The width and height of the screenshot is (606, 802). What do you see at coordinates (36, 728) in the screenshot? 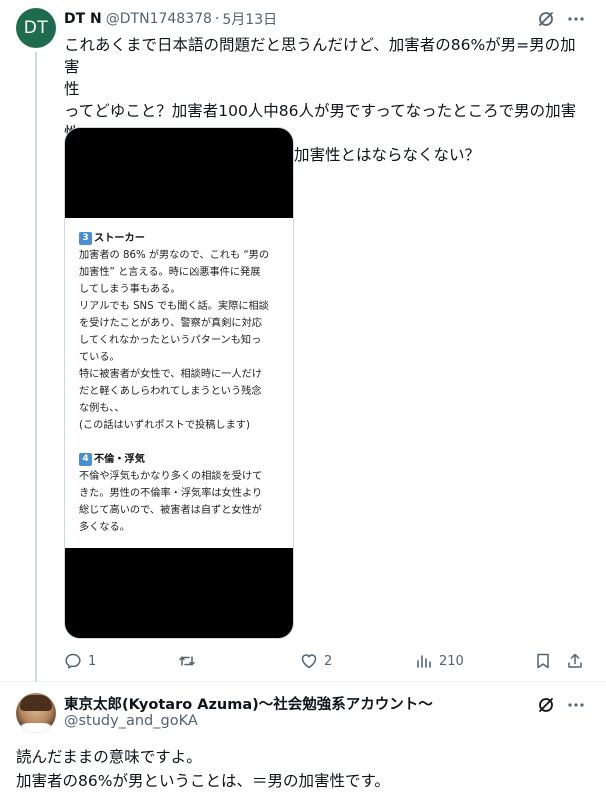
I see `avatar-shirt` at bounding box center [36, 728].